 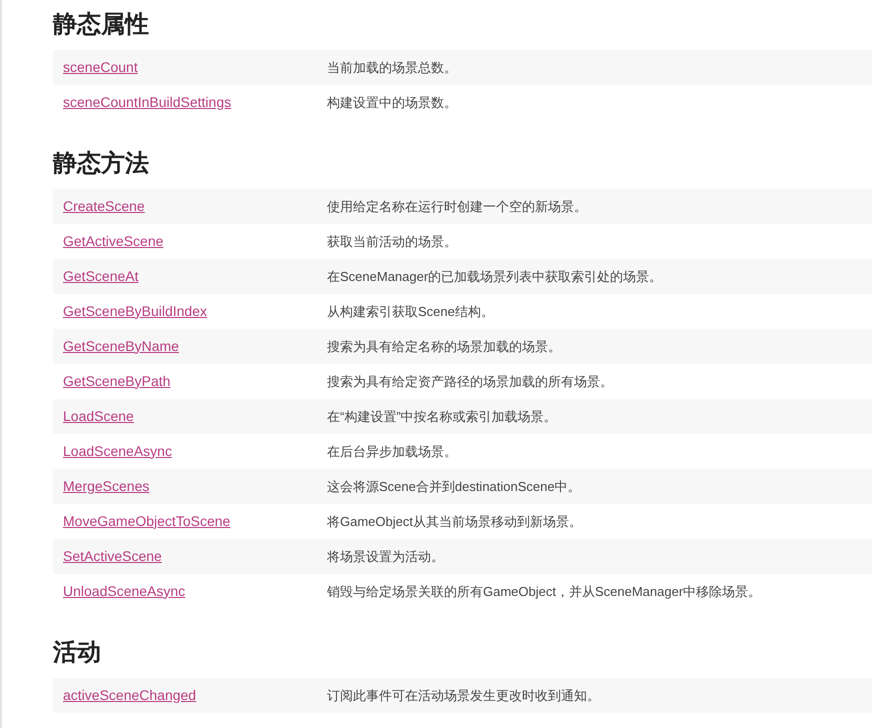 What do you see at coordinates (100, 66) in the screenshot?
I see `member-link: sceneCount` at bounding box center [100, 66].